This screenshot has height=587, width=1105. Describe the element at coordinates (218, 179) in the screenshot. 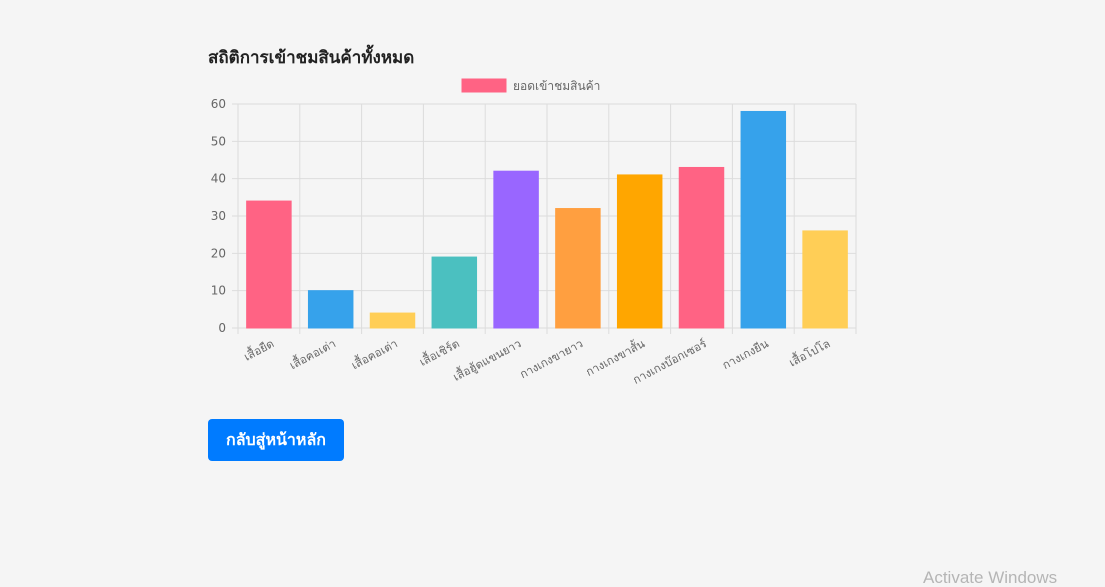

I see `y-tick-label: 40` at that location.